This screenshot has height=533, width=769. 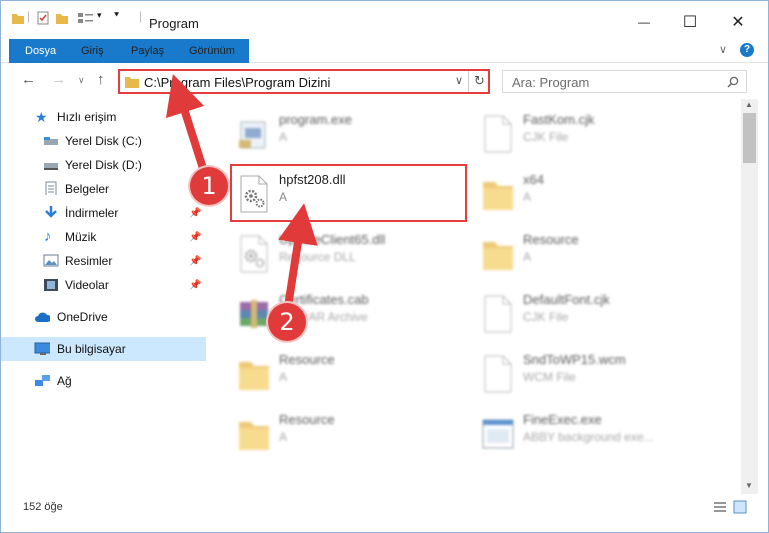 I want to click on file-item: Certificates.cab WinRAR Archive, so click(x=351, y=313).